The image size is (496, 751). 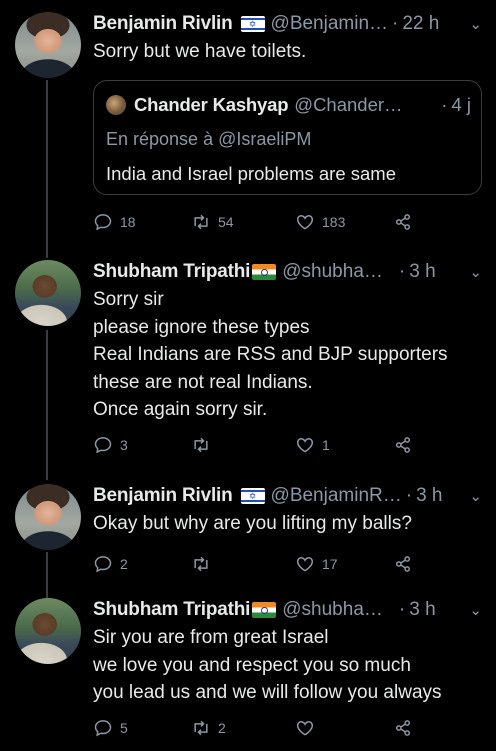 I want to click on tweet-line: Sir you are from great Israel, so click(x=211, y=637).